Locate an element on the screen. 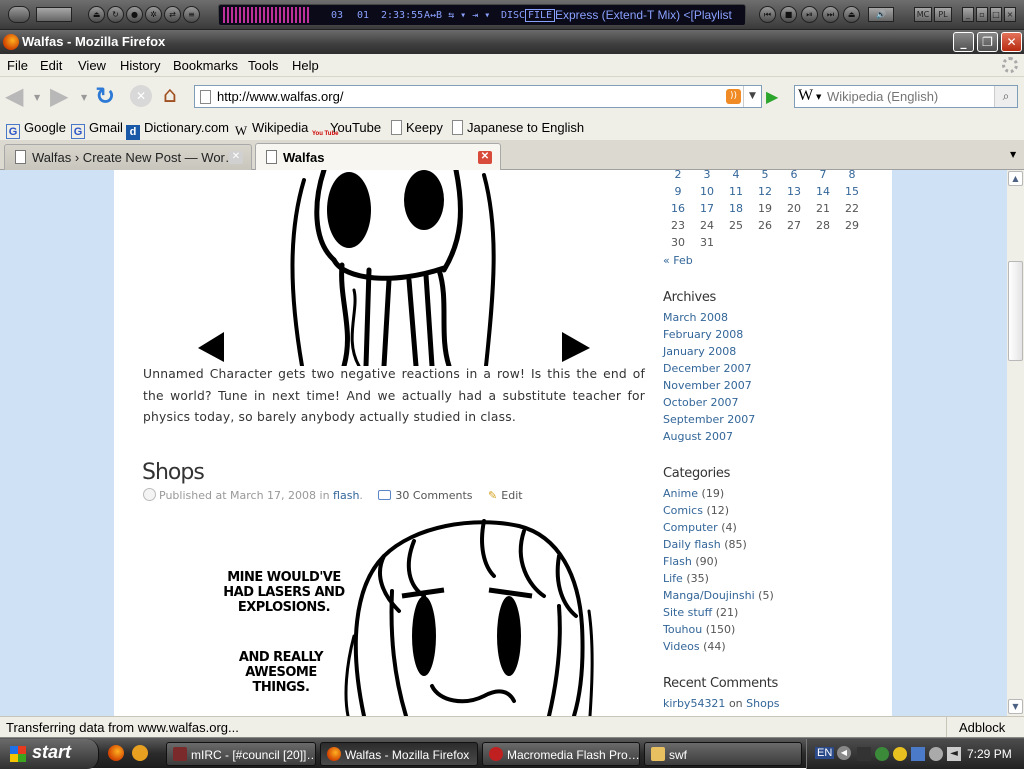 The width and height of the screenshot is (1024, 769). archive-link: October 2007 is located at coordinates (701, 402).